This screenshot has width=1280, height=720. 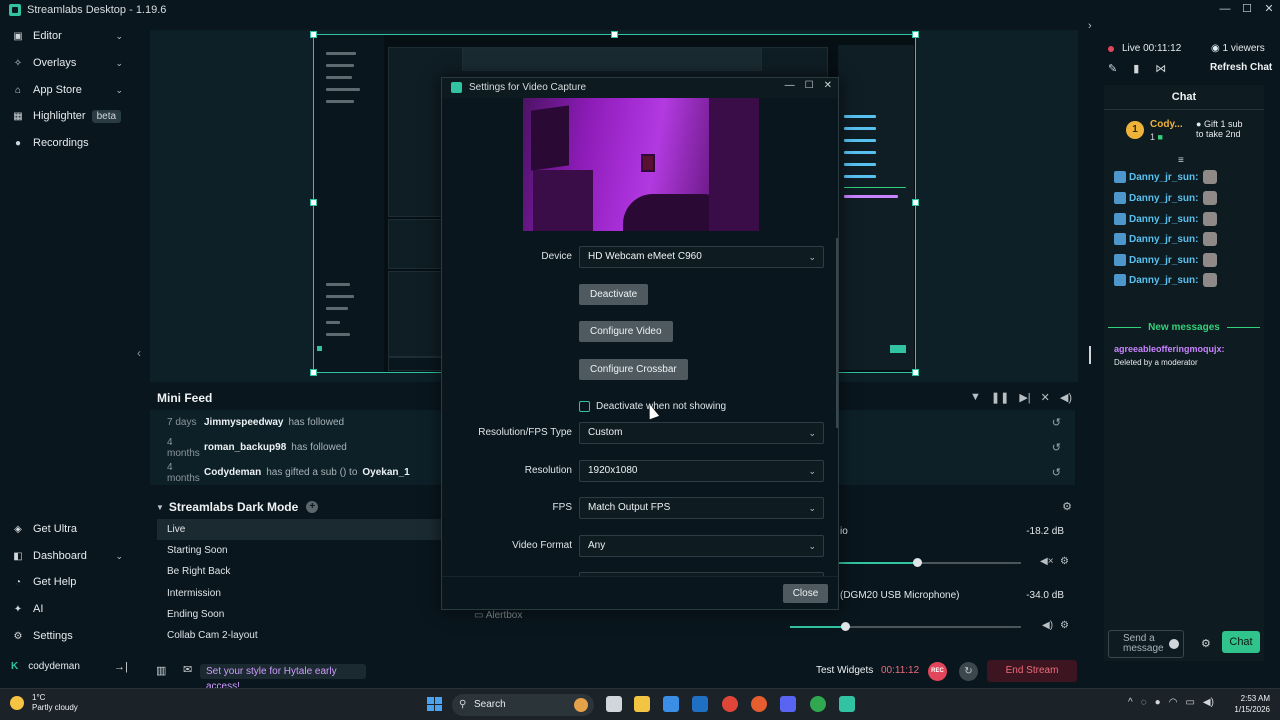 I want to click on scene-item: Collab Cam 2-layout, so click(x=305, y=635).